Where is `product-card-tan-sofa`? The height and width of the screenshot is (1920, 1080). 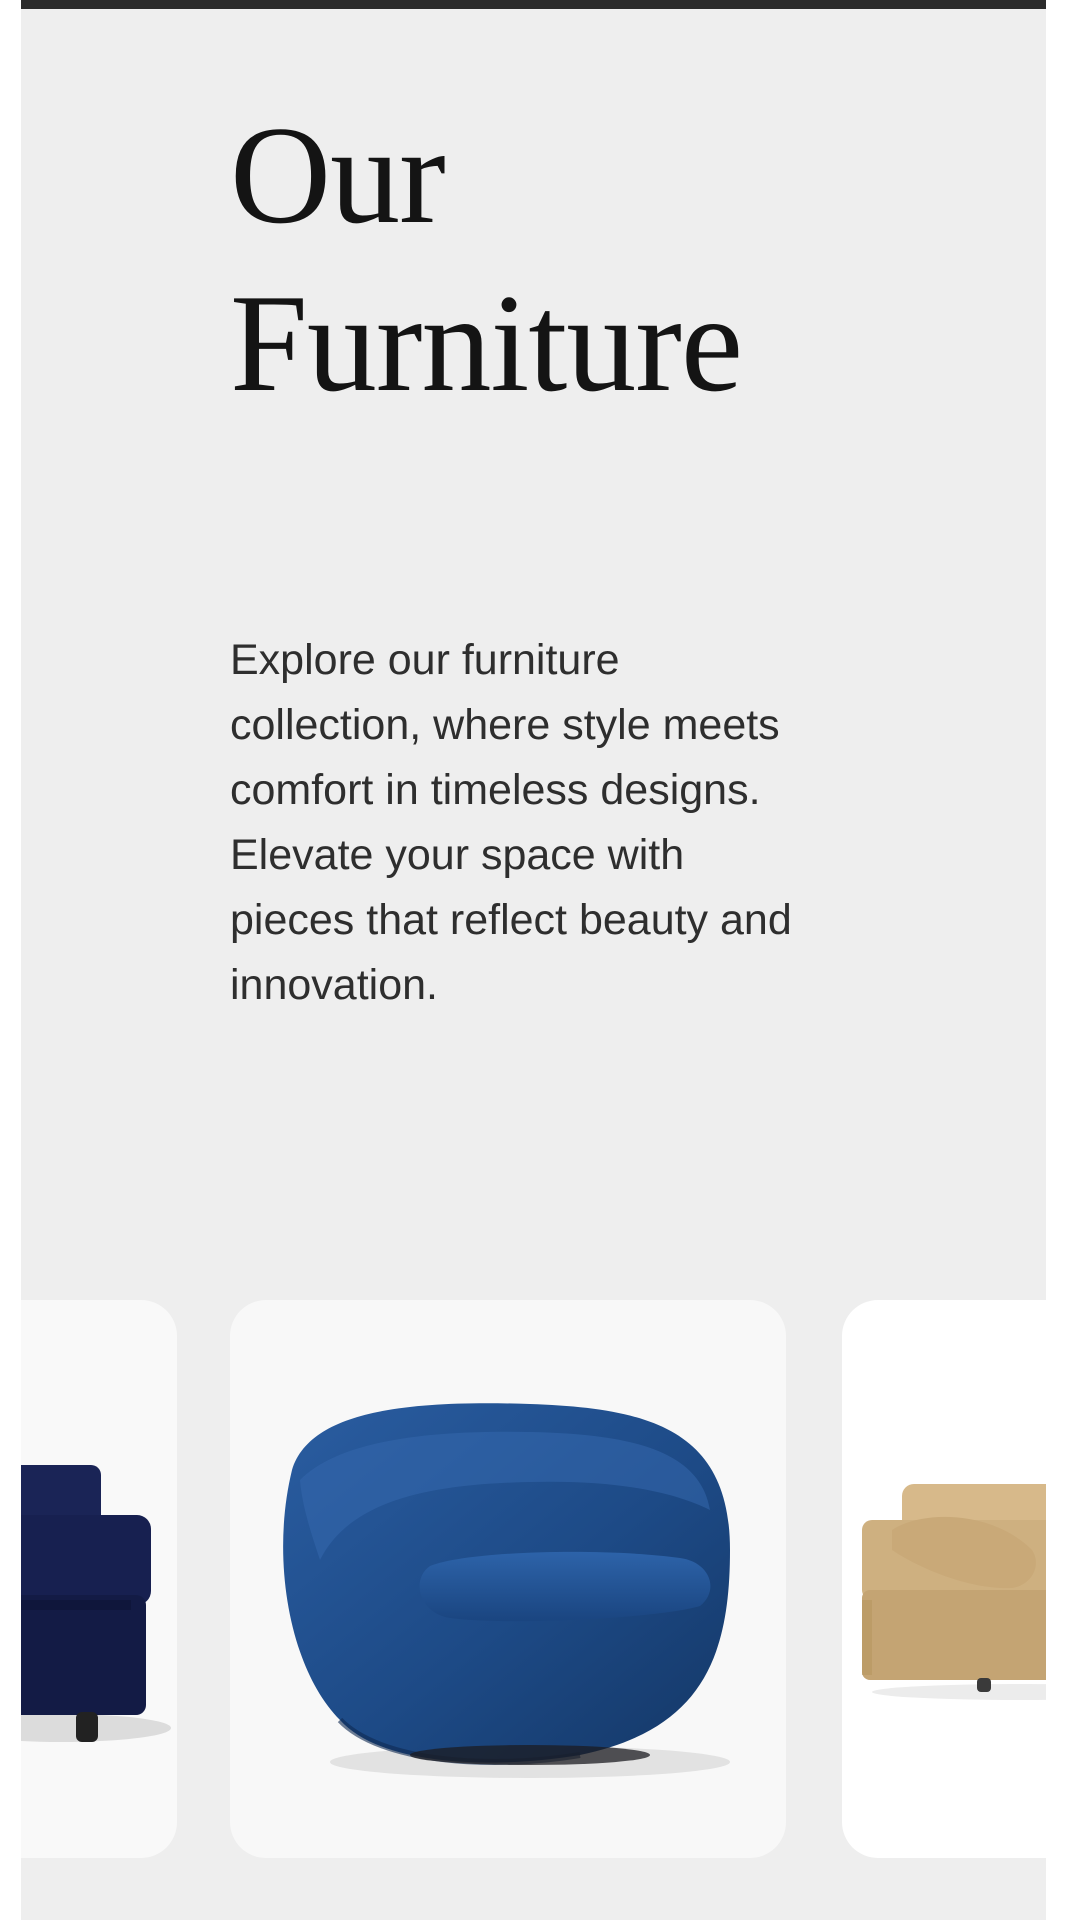 product-card-tan-sofa is located at coordinates (944, 1579).